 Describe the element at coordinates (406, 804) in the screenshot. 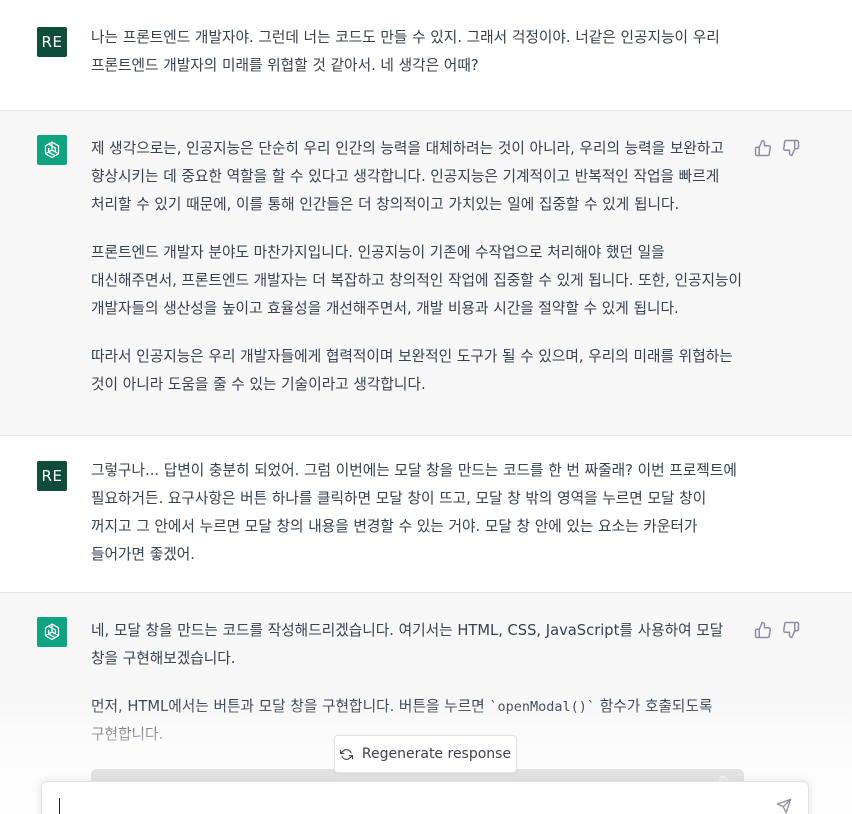

I see `prompt-input` at that location.